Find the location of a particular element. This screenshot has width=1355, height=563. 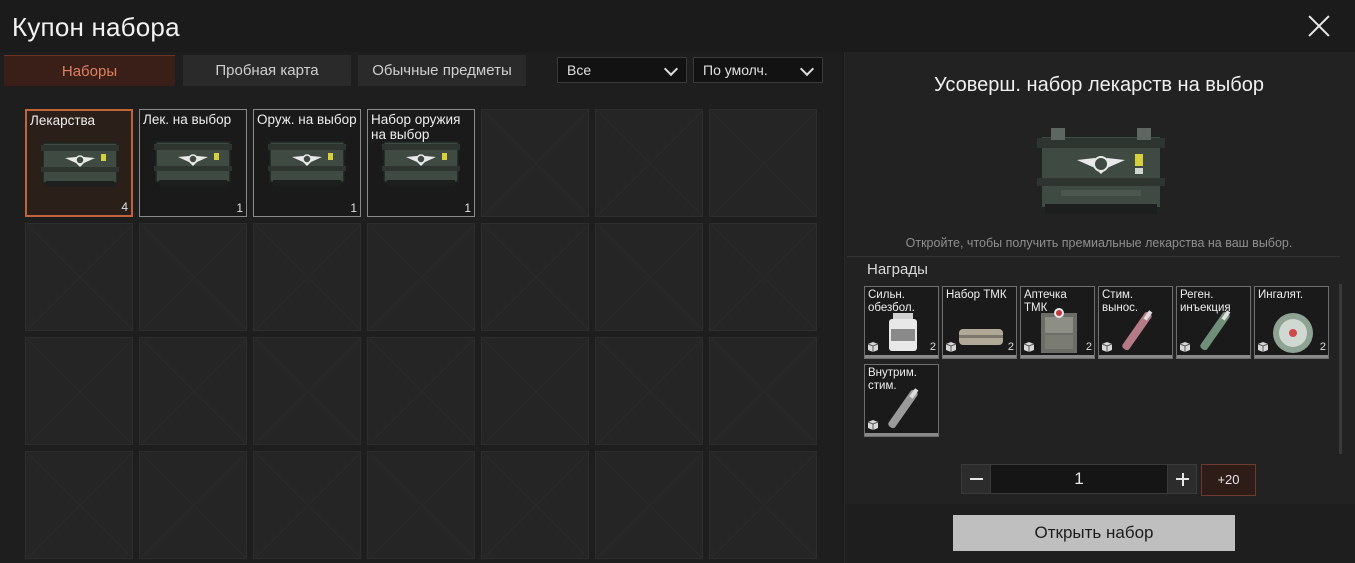

reward-item: Аптечка ТМК 2 is located at coordinates (1057, 322).